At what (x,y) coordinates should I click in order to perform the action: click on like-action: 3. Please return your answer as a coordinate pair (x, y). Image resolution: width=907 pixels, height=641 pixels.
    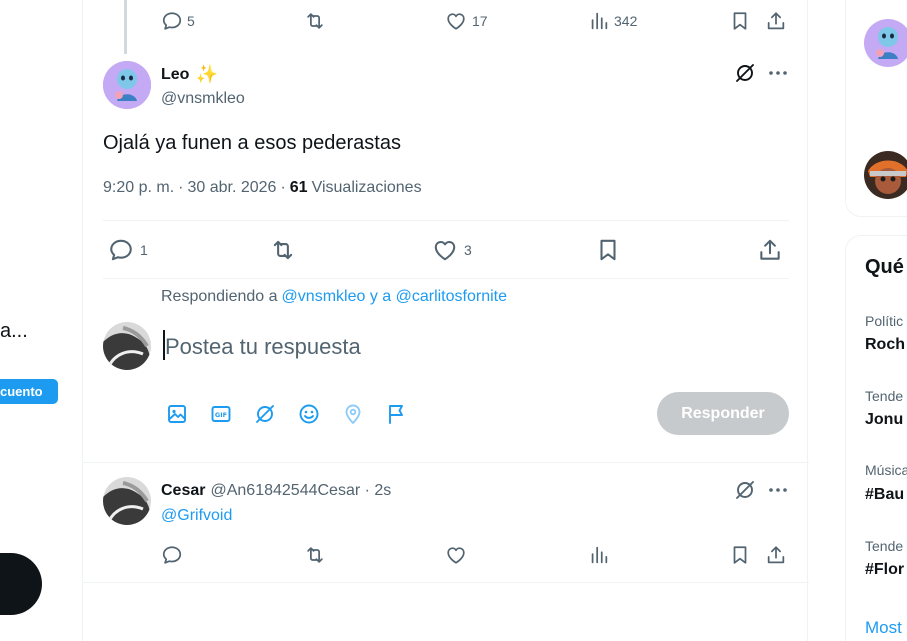
    Looking at the image, I should click on (452, 250).